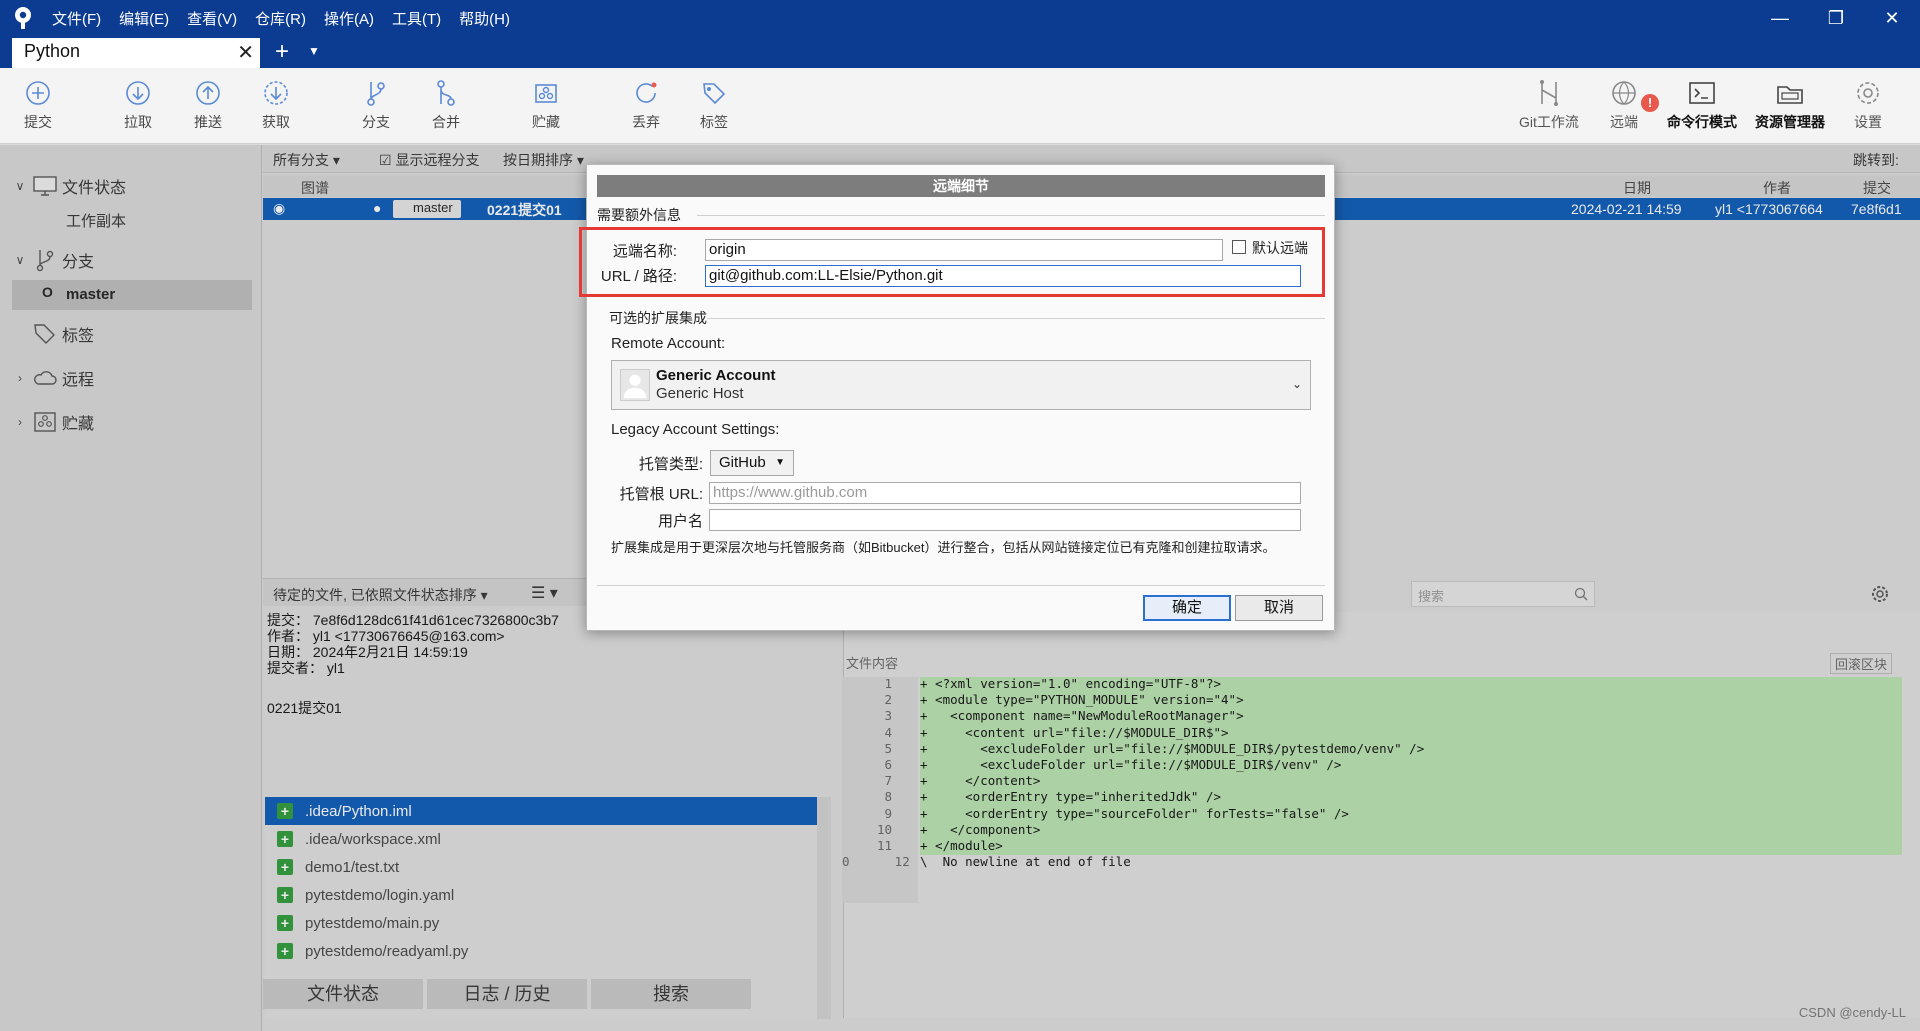  What do you see at coordinates (1702, 93) in the screenshot?
I see `terminal-icon` at bounding box center [1702, 93].